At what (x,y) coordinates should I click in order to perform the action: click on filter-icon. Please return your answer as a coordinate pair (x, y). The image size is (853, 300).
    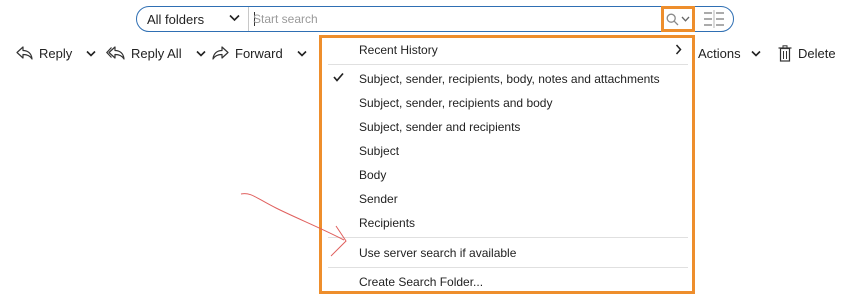
    Looking at the image, I should click on (714, 19).